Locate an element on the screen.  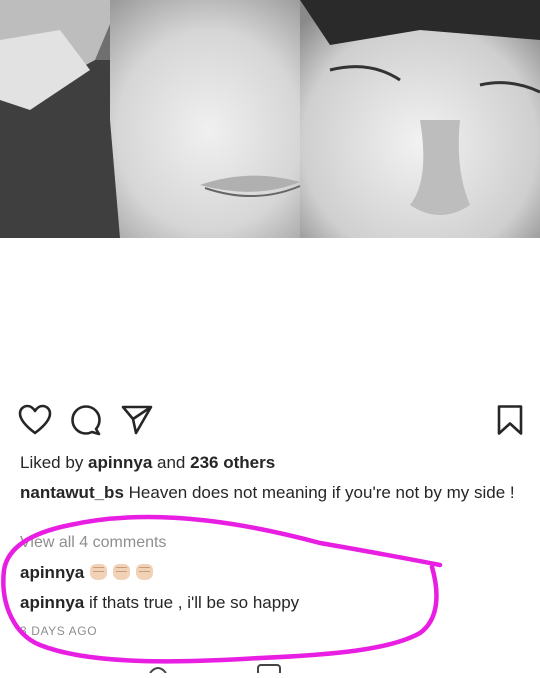
view-all-comments-link: View all 4 comments is located at coordinates (270, 543).